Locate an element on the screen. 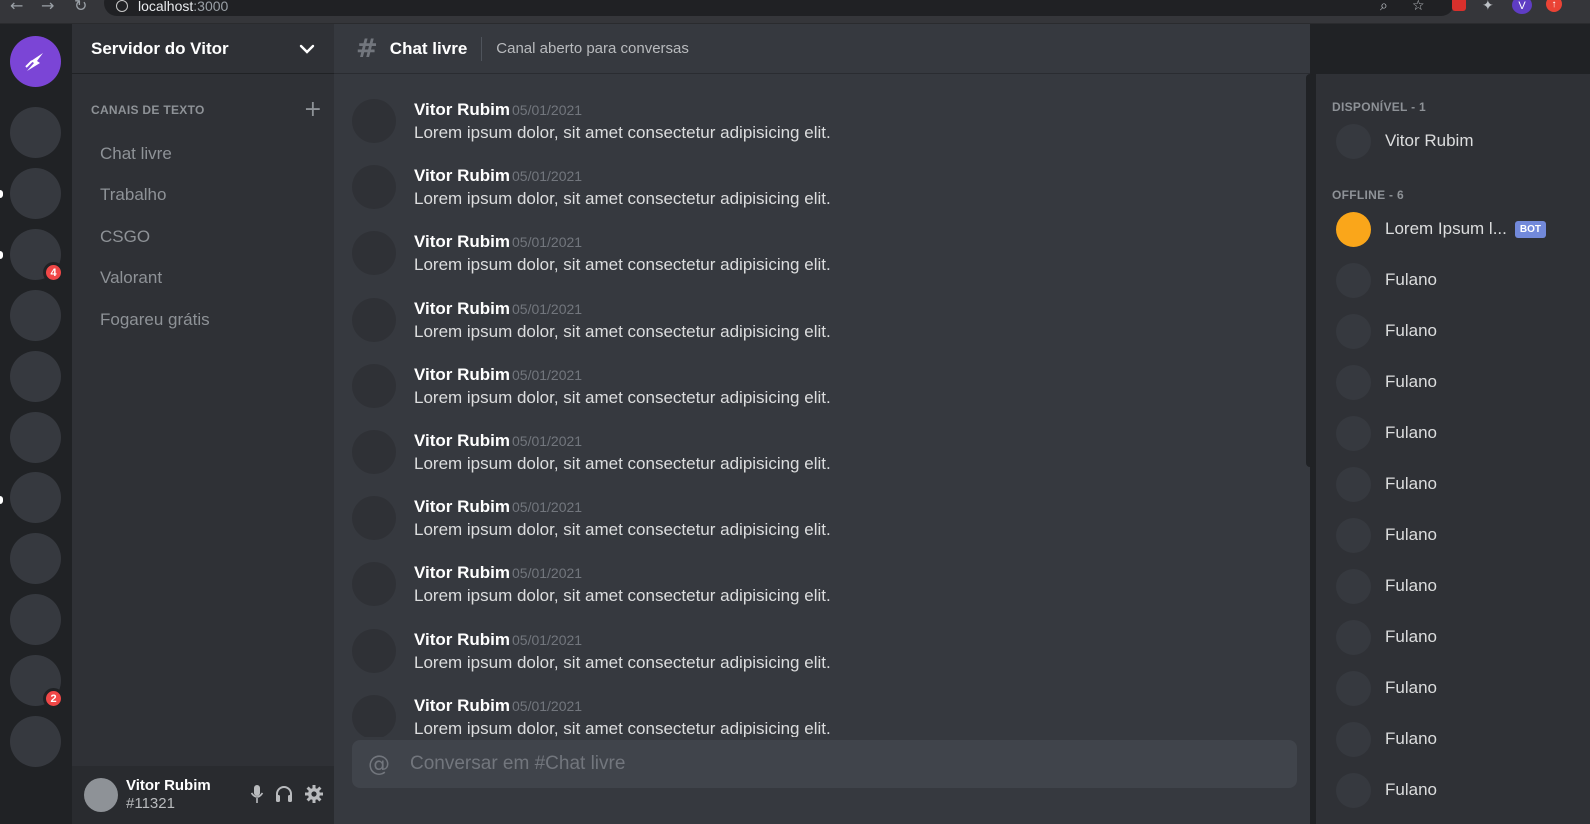 Image resolution: width=1590 pixels, height=824 pixels. address-bar: localhost:3000 is located at coordinates (779, 8).